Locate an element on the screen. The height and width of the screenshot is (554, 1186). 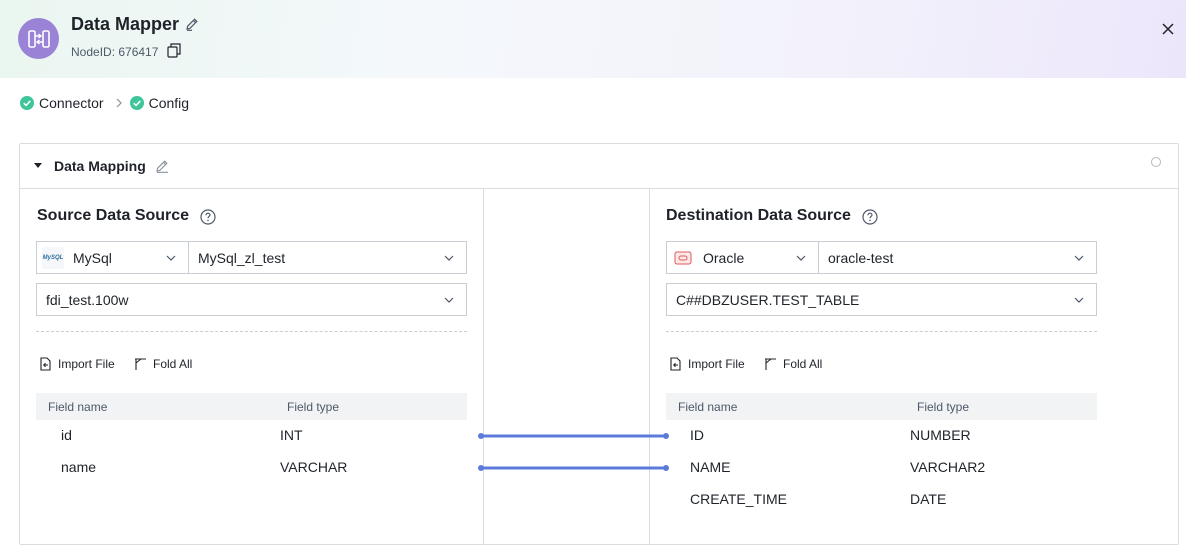
field-type-cell: NUMBER is located at coordinates (940, 435).